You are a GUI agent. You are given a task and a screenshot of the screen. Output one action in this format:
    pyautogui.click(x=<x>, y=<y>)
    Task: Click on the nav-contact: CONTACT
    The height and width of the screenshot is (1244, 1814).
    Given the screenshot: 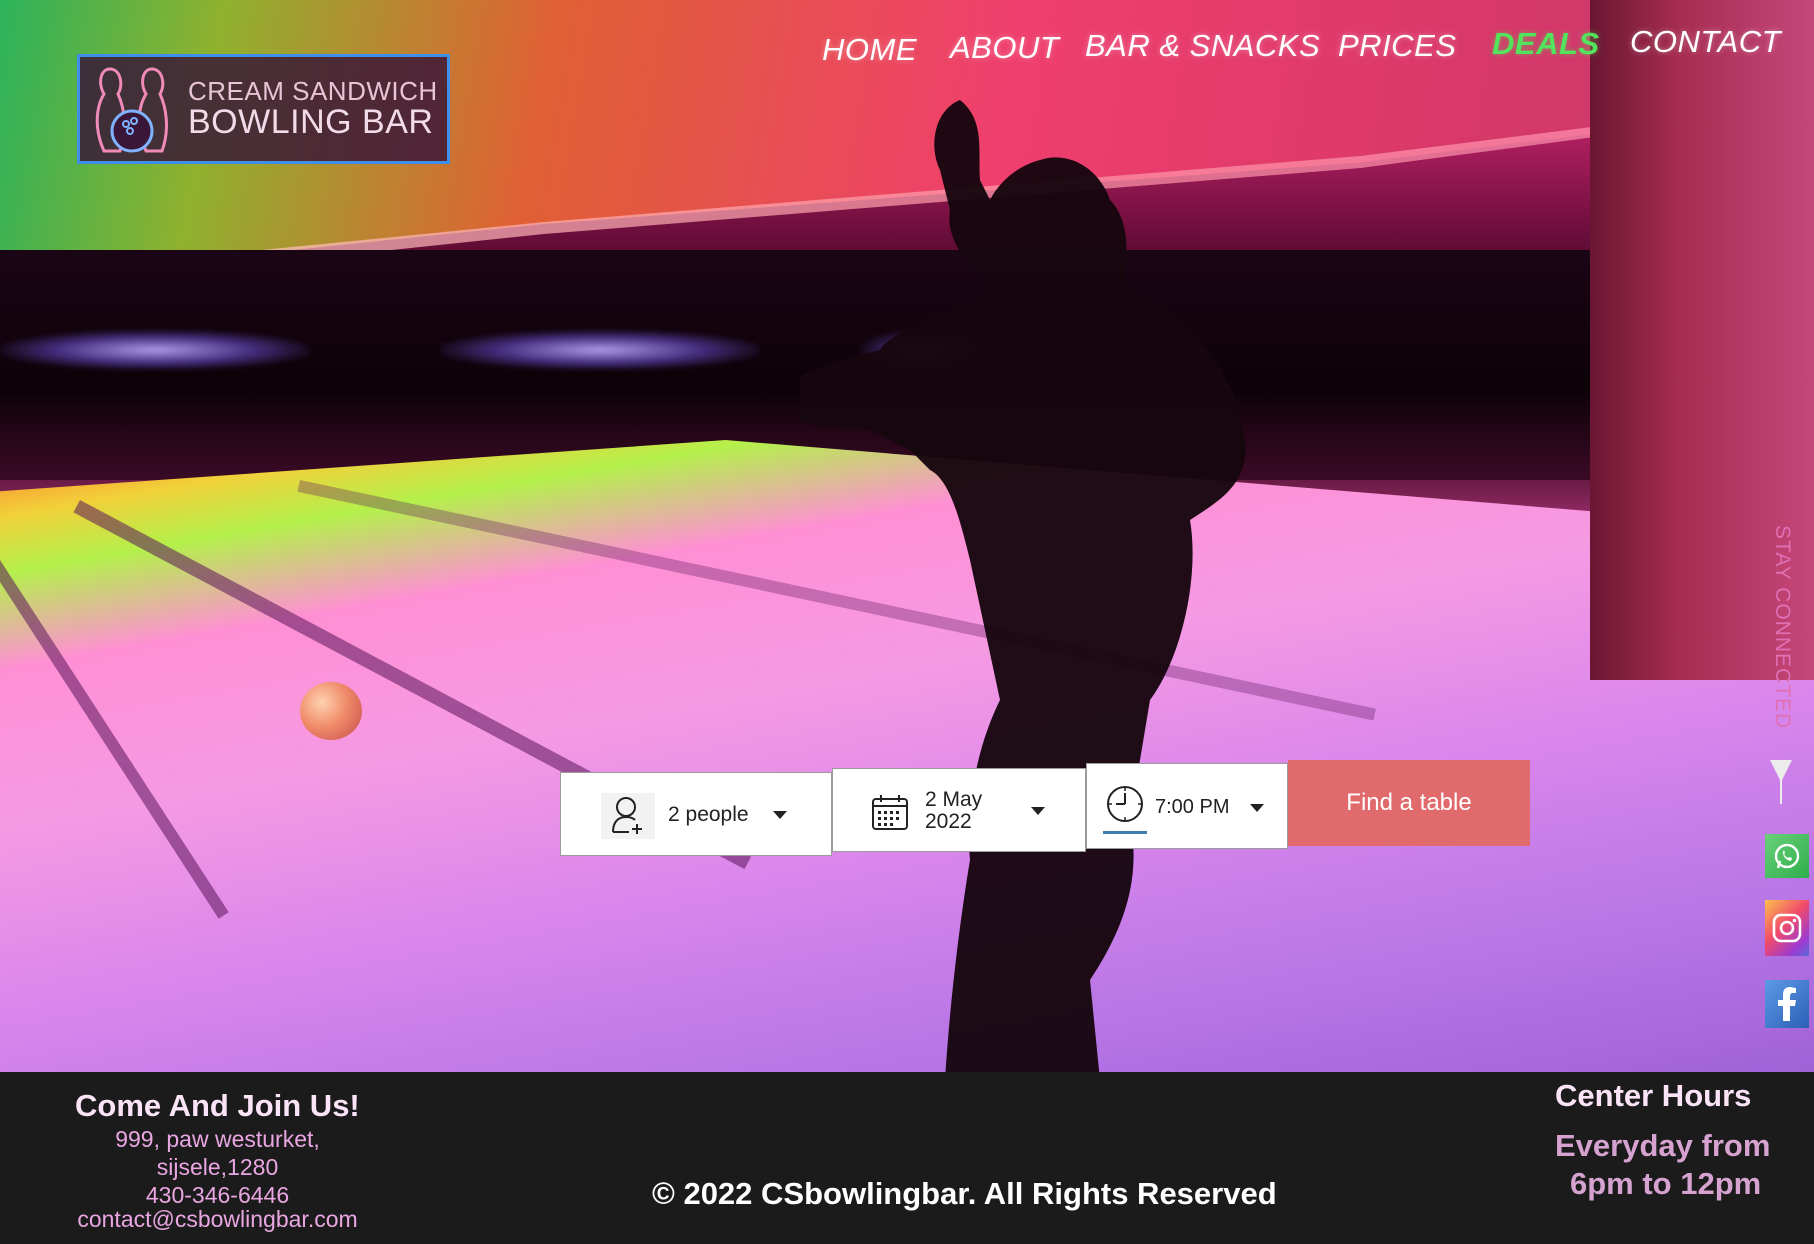 What is the action you would take?
    pyautogui.click(x=1705, y=42)
    